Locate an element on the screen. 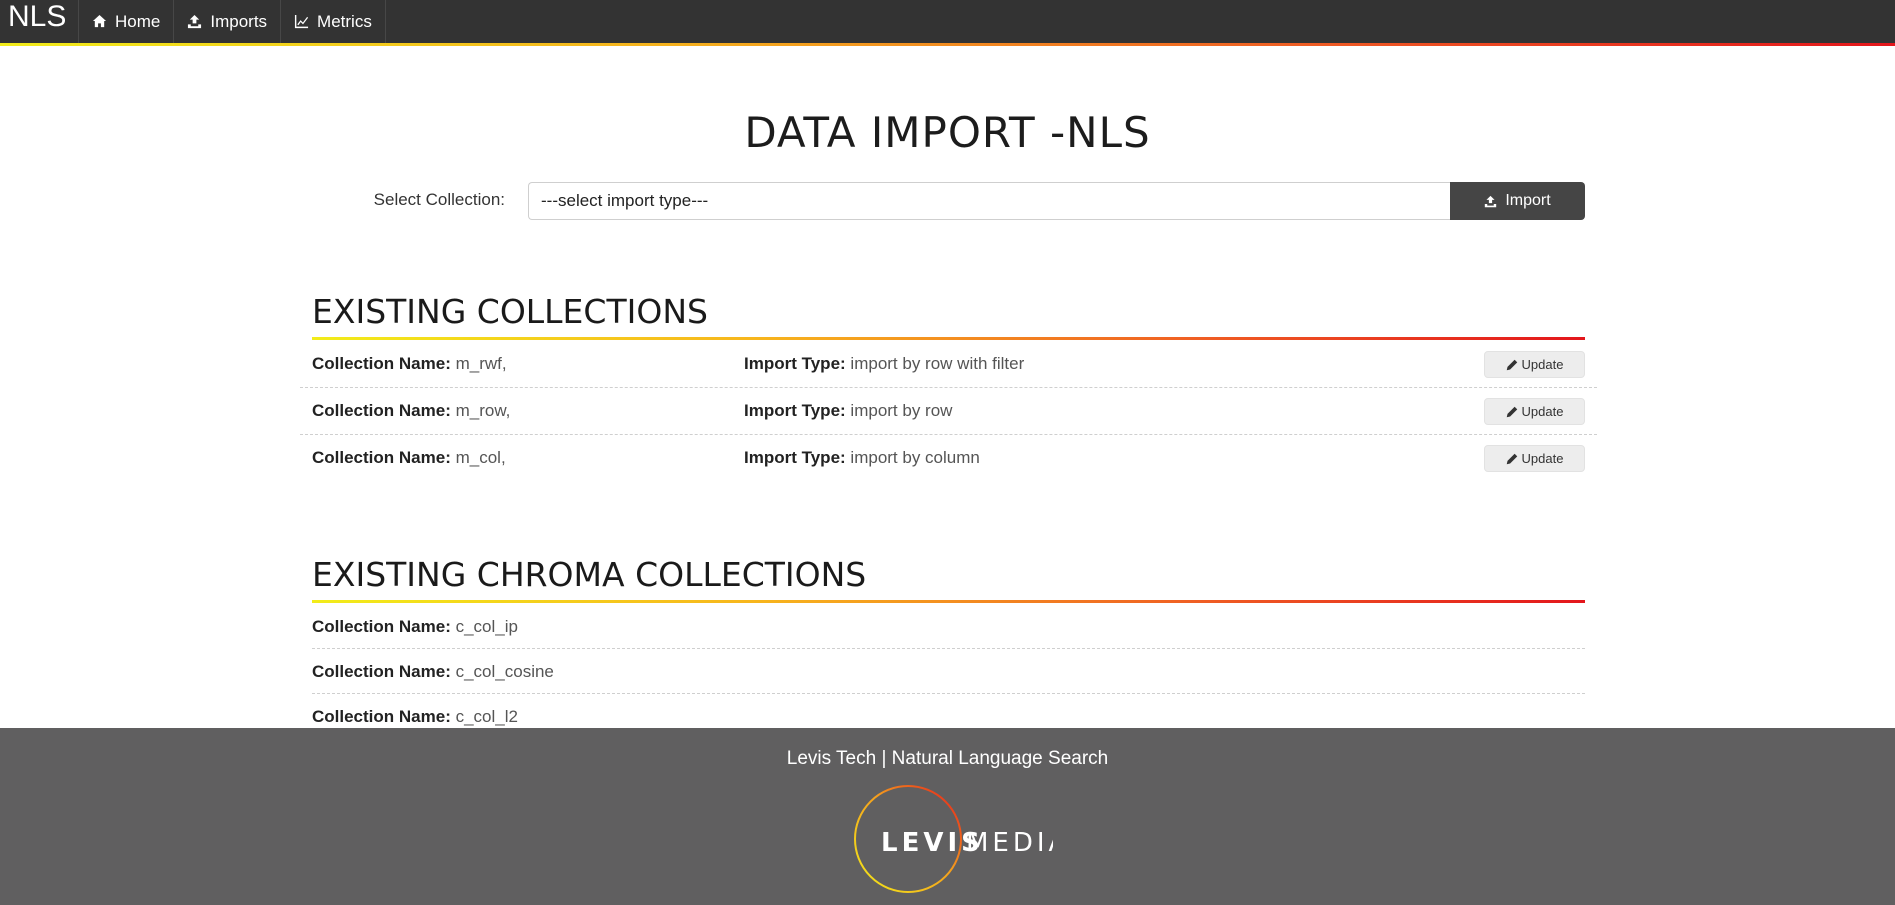 The height and width of the screenshot is (905, 1895). import-type-field: Import Type: import by row is located at coordinates (848, 411).